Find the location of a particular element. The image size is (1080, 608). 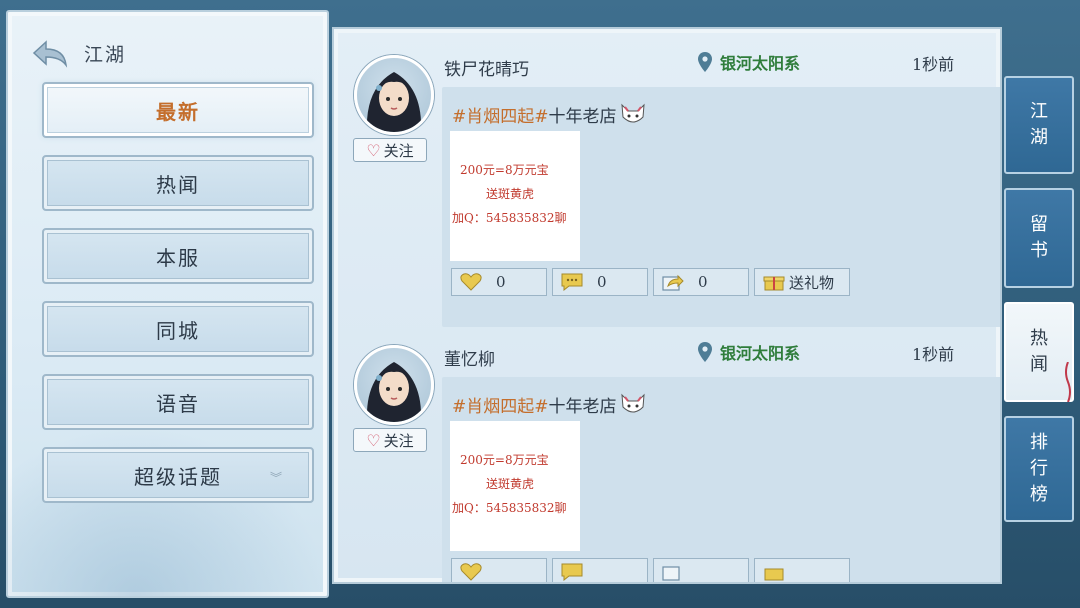

tab-label: 排行榜 is located at coordinates (1039, 468).